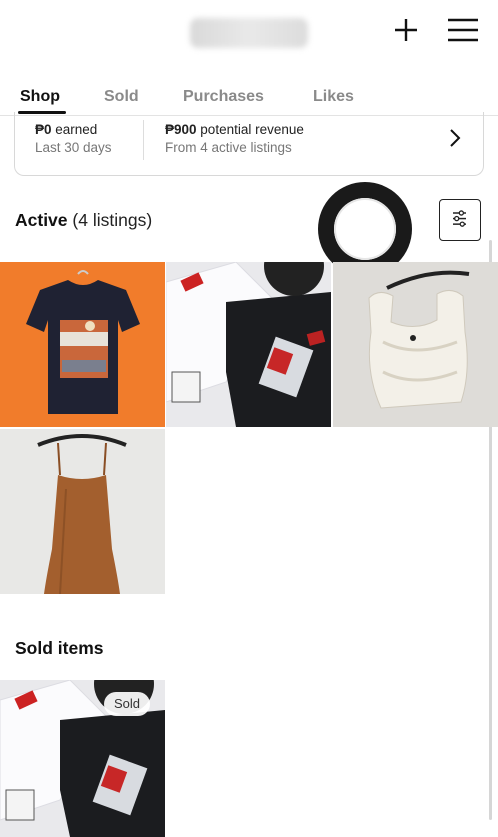 Image resolution: width=498 pixels, height=837 pixels. Describe the element at coordinates (455, 138) in the screenshot. I see `chevron-right-icon` at that location.